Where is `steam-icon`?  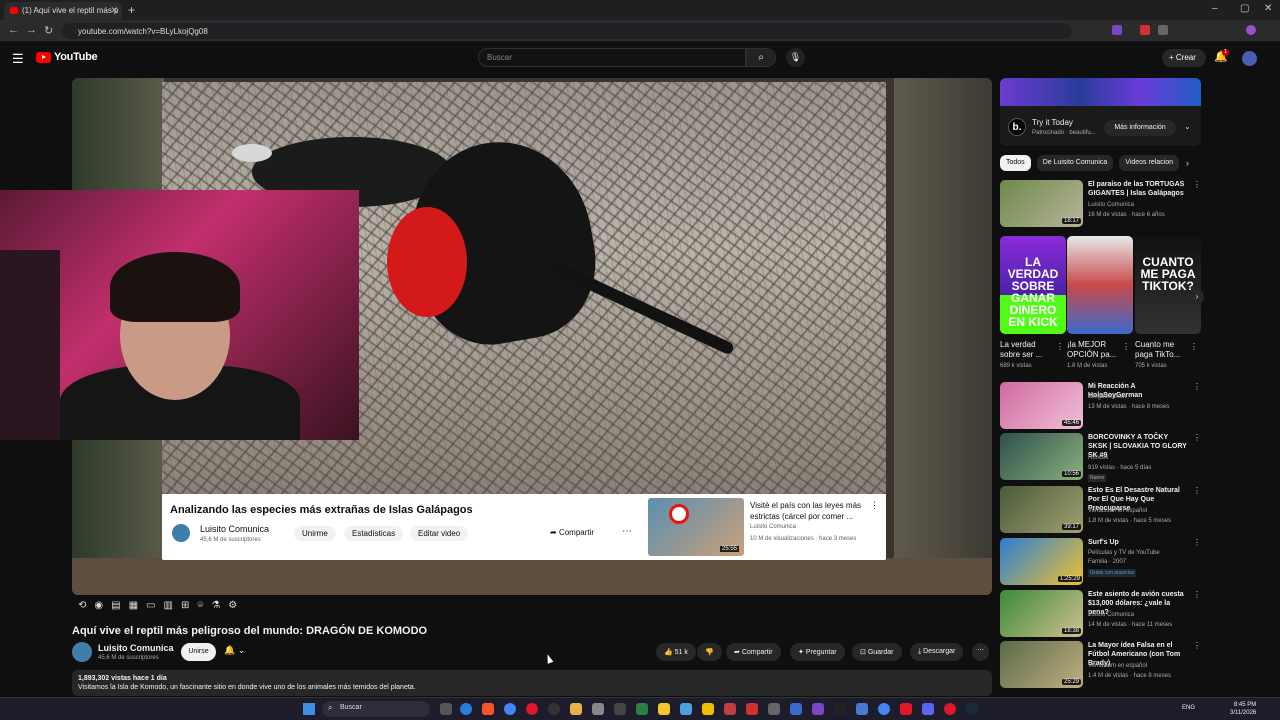 steam-icon is located at coordinates (972, 709).